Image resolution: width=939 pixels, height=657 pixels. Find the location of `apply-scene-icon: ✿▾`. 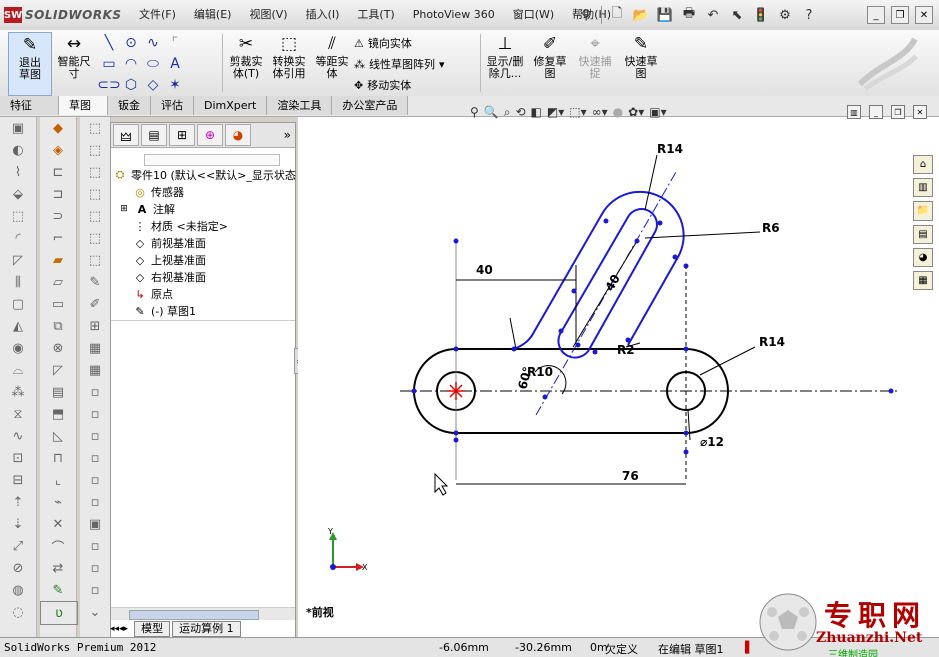

apply-scene-icon: ✿▾ is located at coordinates (636, 112).